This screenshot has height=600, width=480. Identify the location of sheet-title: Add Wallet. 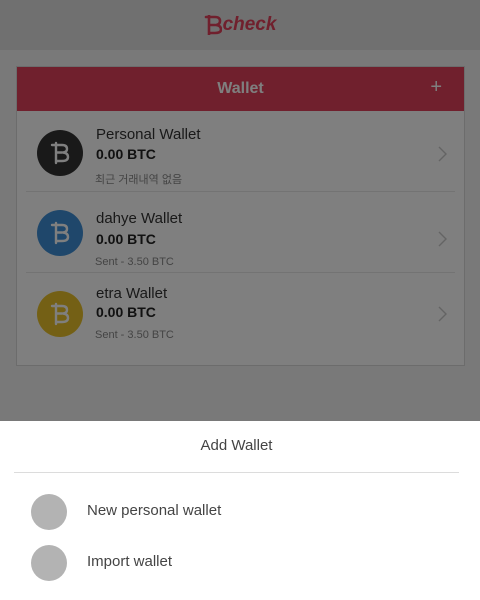
(236, 447).